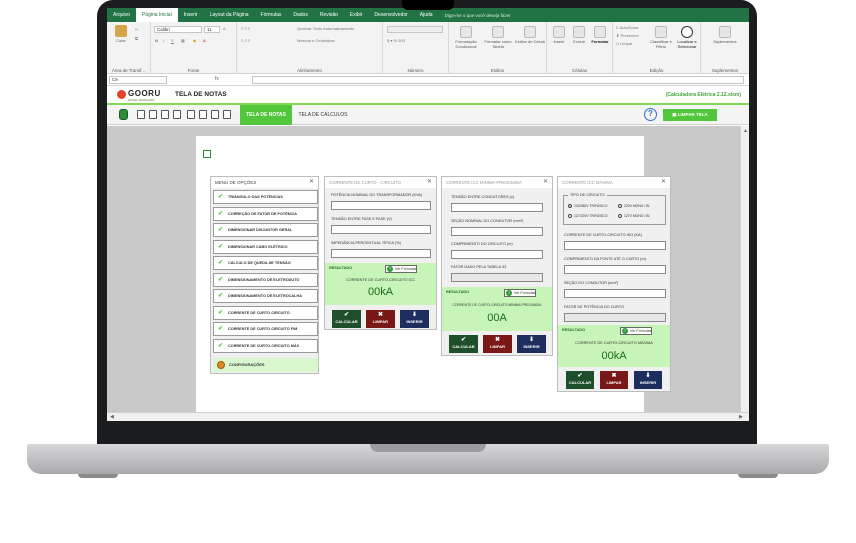 This screenshot has height=543, width=856. What do you see at coordinates (687, 37) in the screenshot?
I see `find-select-button: Localizar e Selecionar` at bounding box center [687, 37].